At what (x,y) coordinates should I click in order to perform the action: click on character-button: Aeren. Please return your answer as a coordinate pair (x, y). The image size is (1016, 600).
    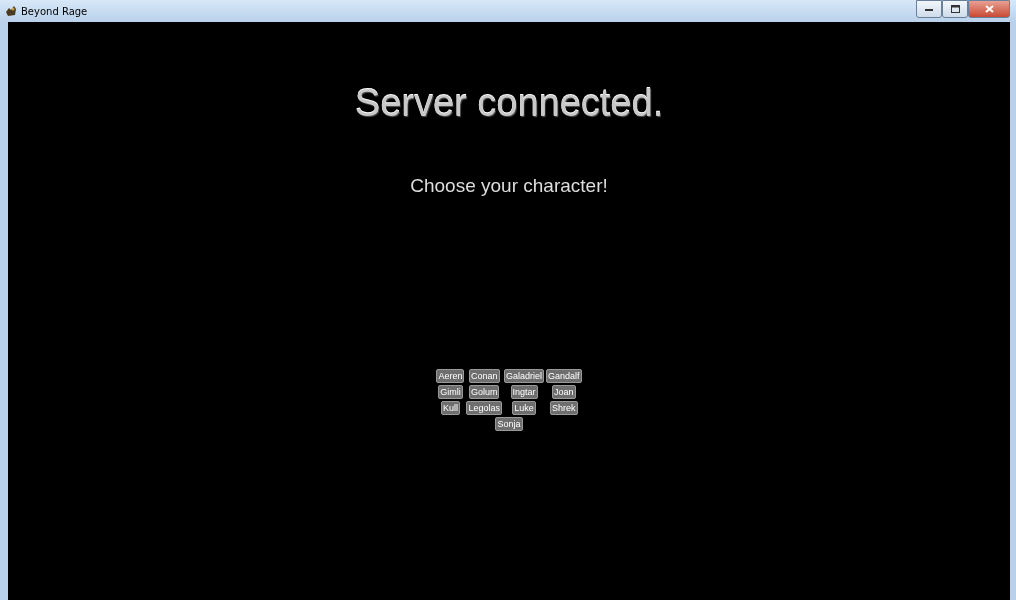
    Looking at the image, I should click on (450, 376).